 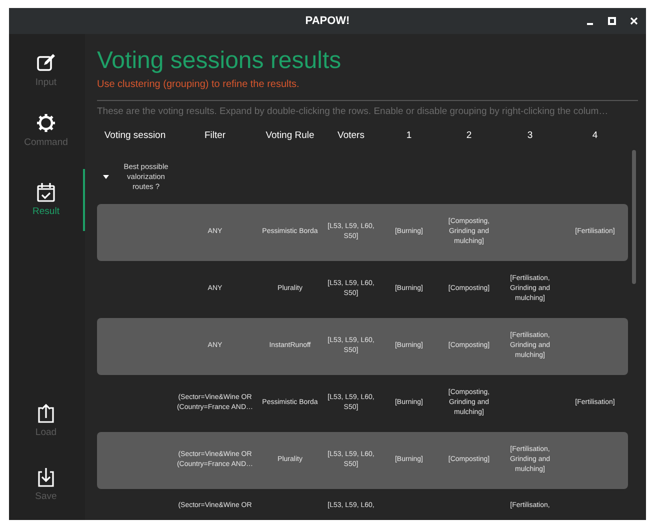 What do you see at coordinates (634, 217) in the screenshot?
I see `scrollbar-thumb` at bounding box center [634, 217].